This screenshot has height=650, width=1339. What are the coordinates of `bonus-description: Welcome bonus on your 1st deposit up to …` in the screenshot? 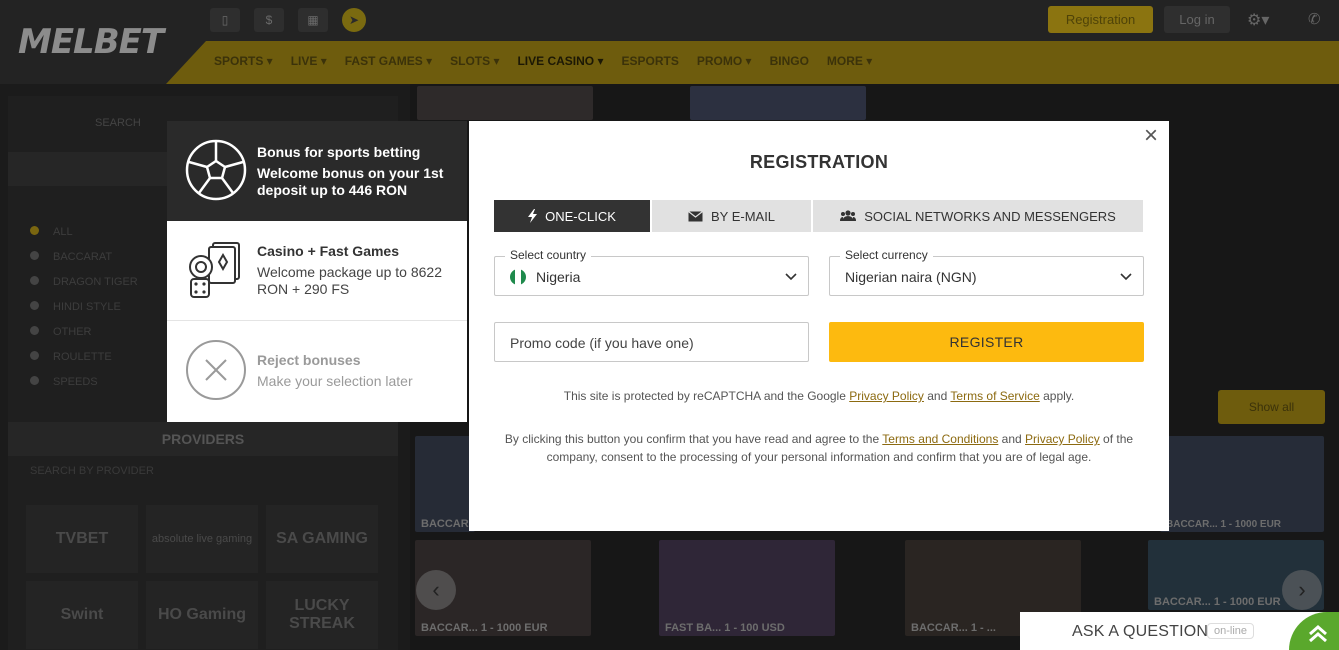 It's located at (350, 181).